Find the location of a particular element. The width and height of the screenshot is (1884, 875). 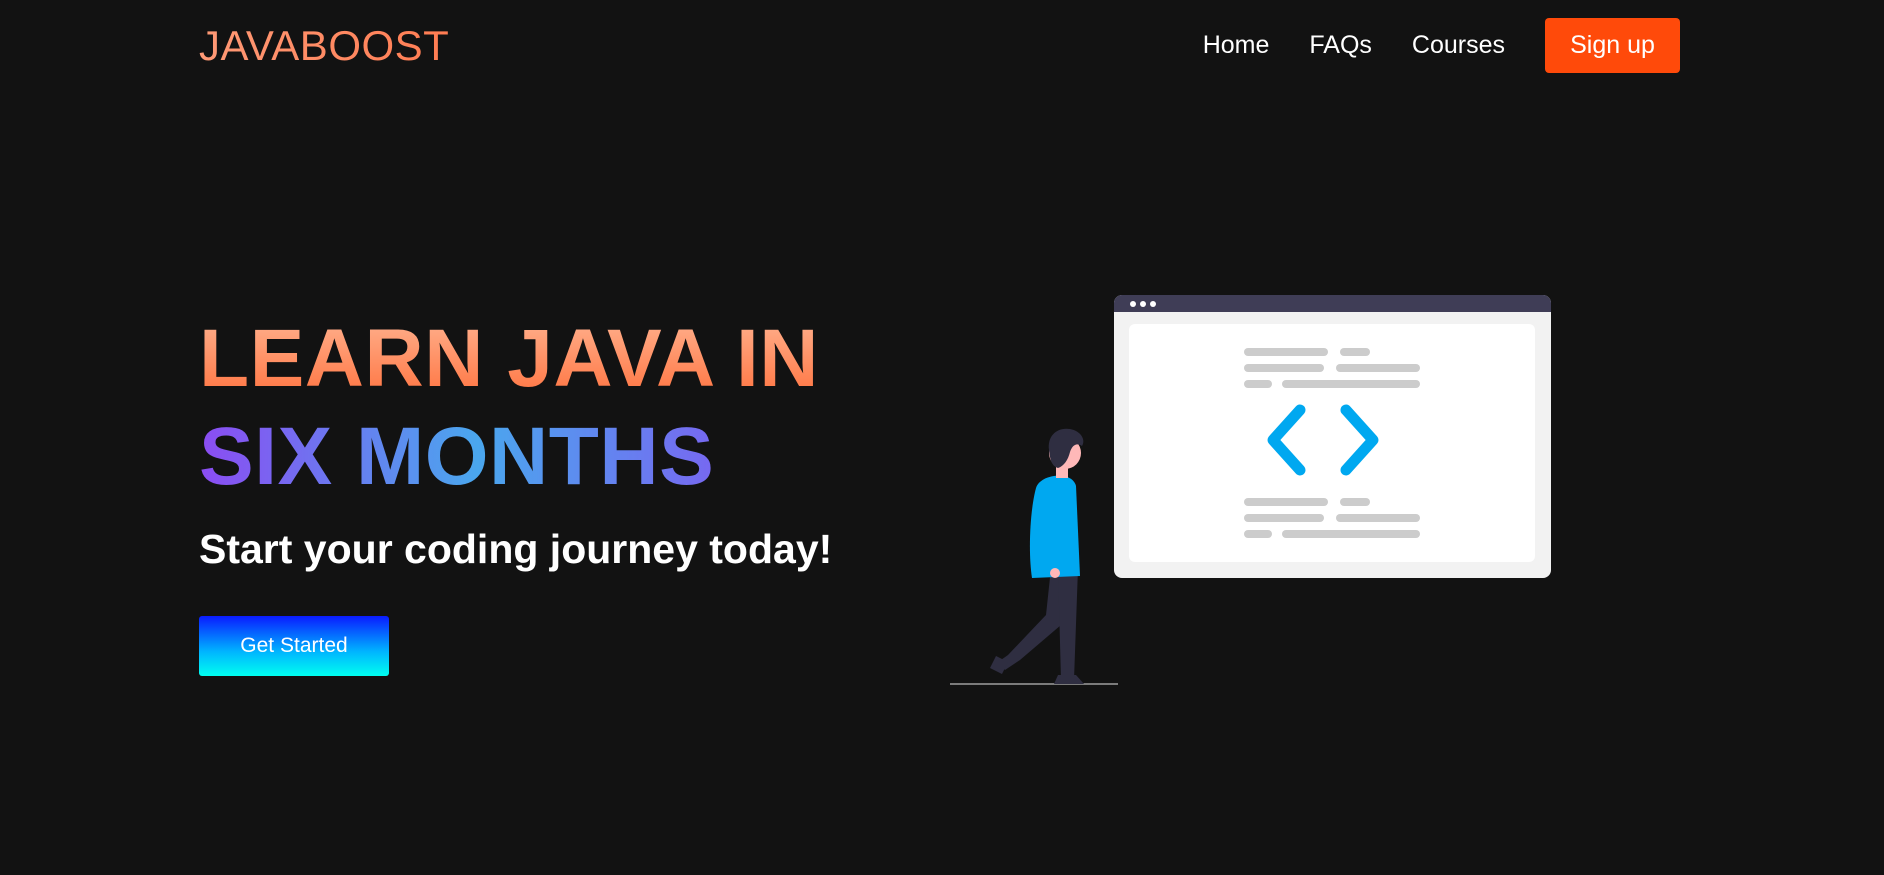

get-started-button: Get Started is located at coordinates (294, 646).